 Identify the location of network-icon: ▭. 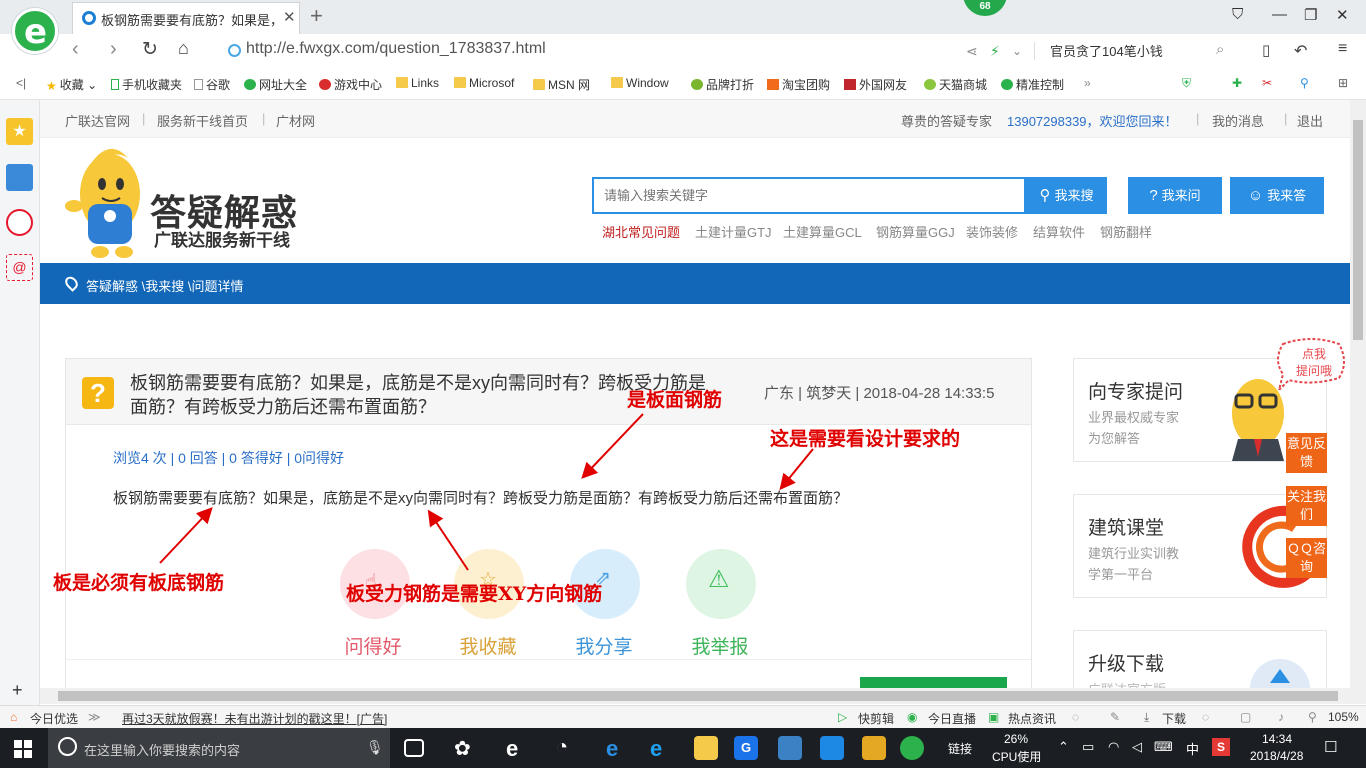
(1088, 747).